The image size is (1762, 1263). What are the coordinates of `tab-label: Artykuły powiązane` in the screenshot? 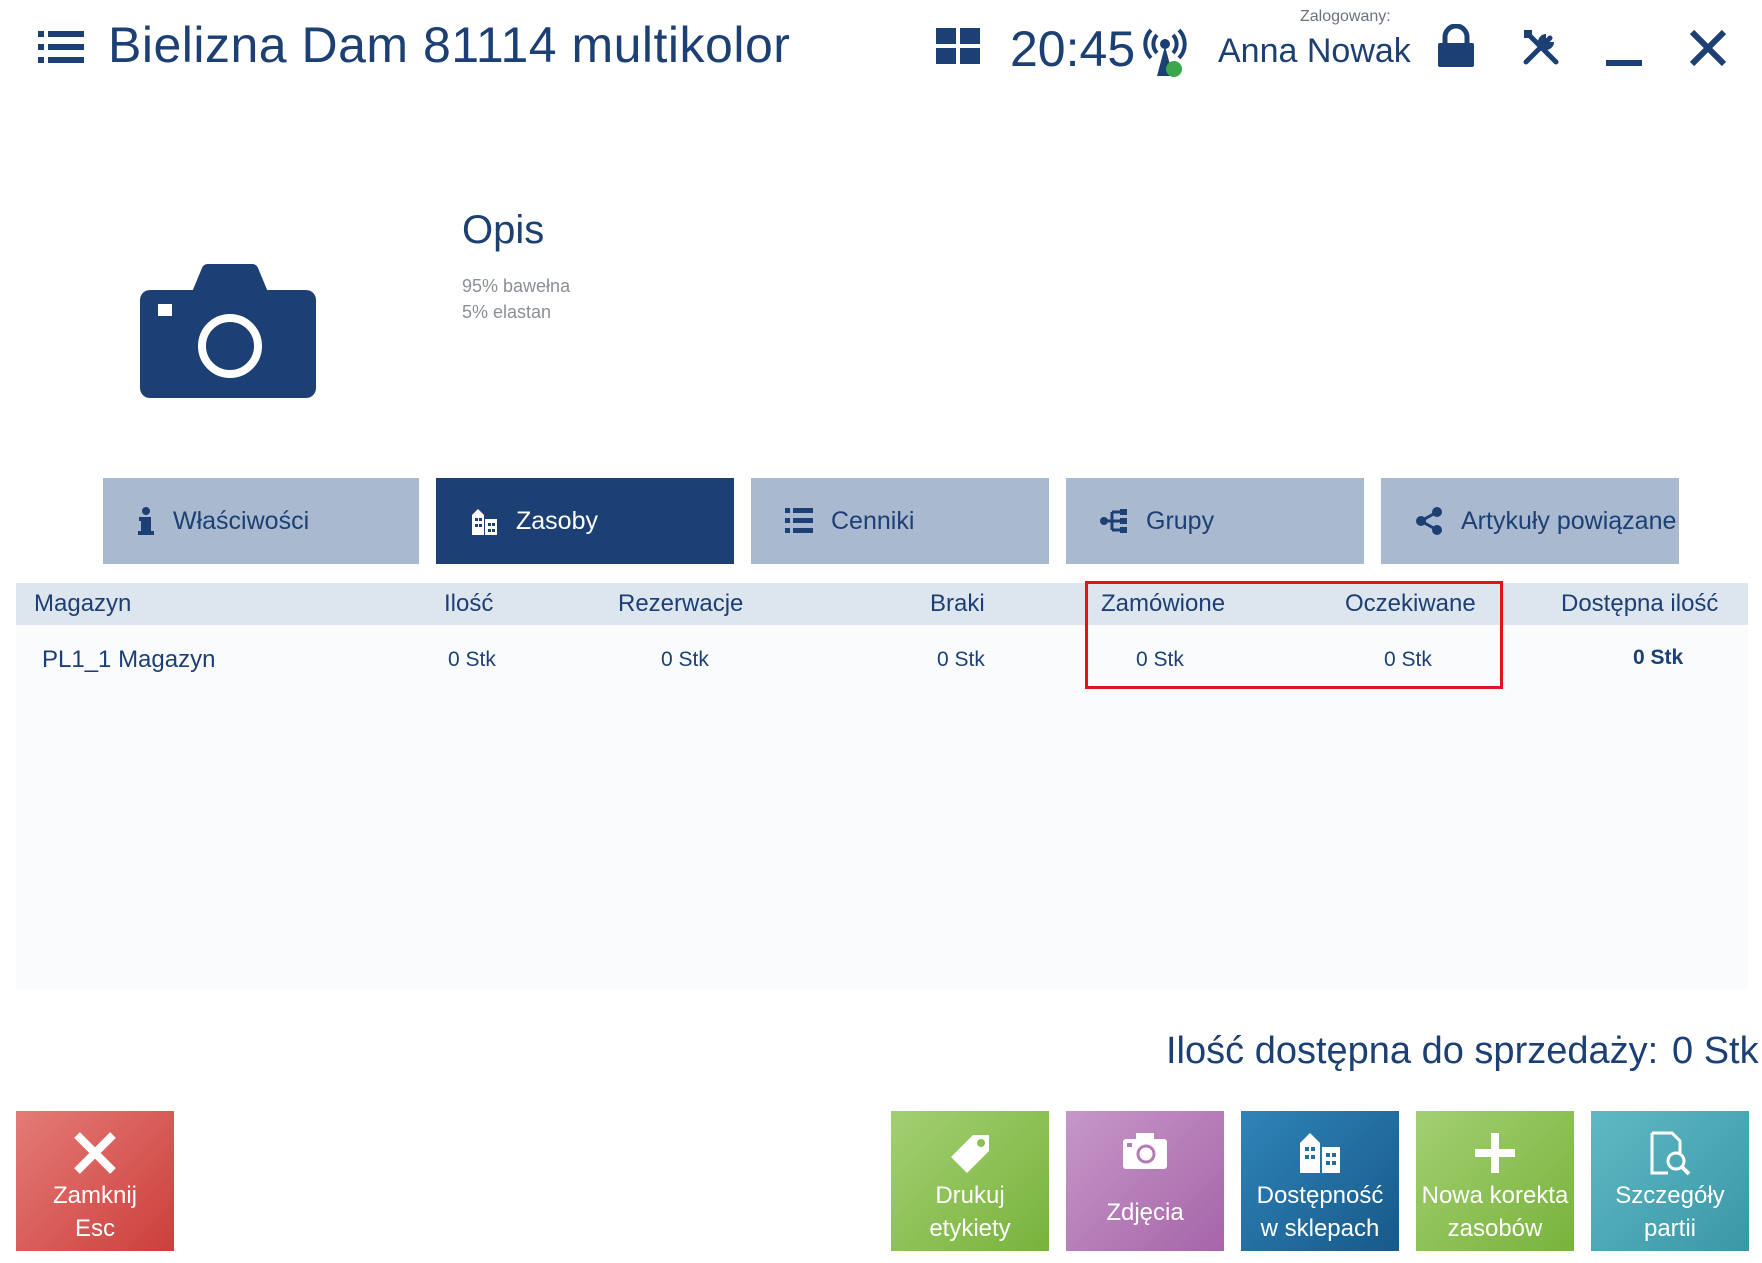 It's located at (1569, 520).